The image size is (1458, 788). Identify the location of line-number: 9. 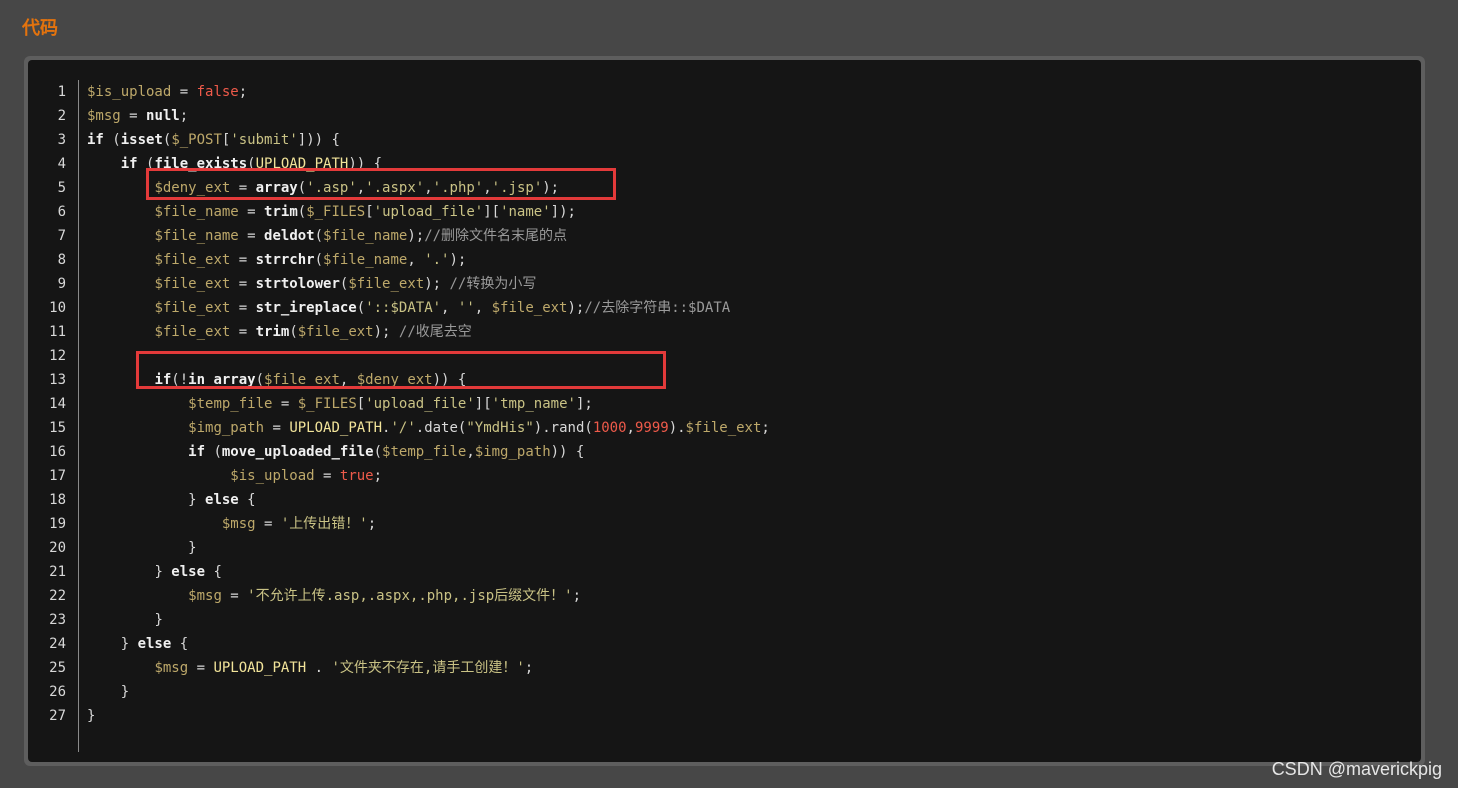
(61, 284).